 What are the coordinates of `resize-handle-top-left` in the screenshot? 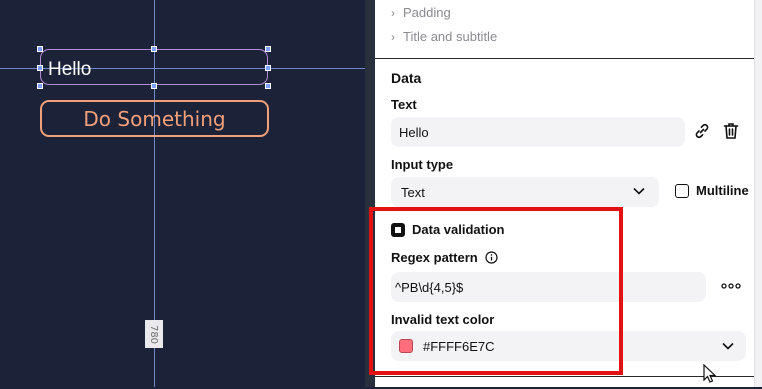 It's located at (40, 49).